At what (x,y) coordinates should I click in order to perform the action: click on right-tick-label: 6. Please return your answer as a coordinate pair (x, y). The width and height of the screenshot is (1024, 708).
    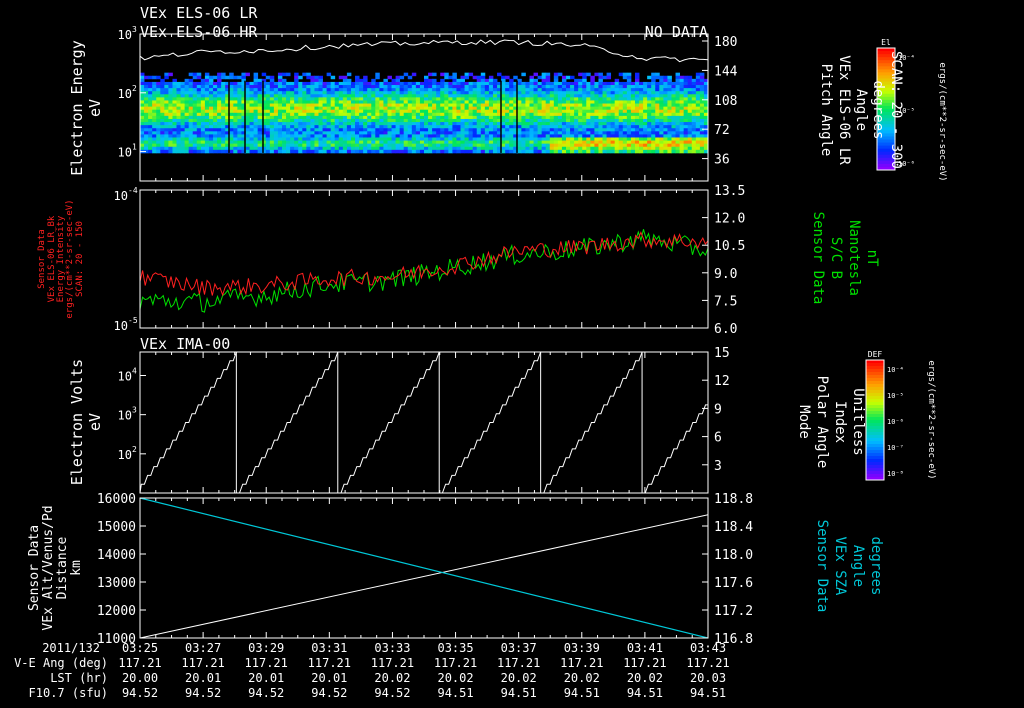
    Looking at the image, I should click on (718, 438).